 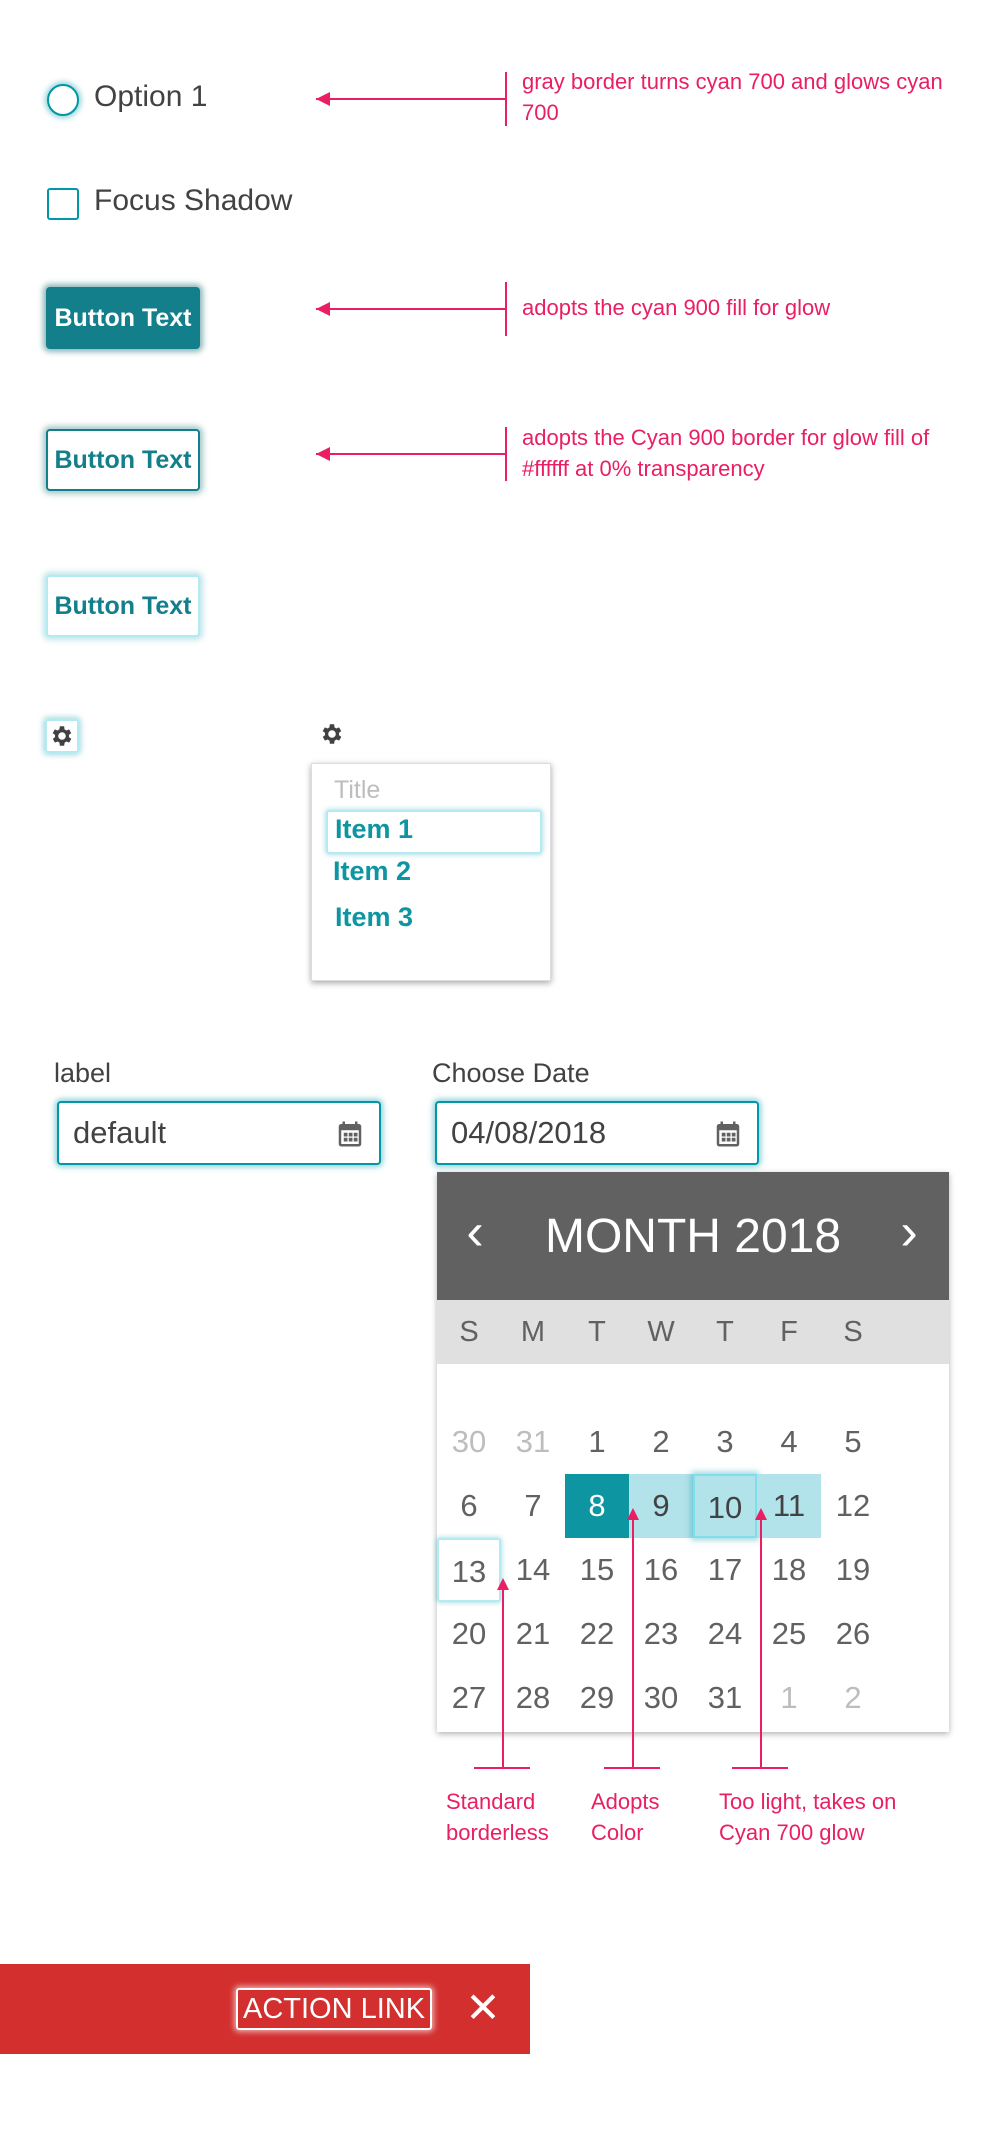 What do you see at coordinates (475, 1234) in the screenshot?
I see `prev-month-button: ‹` at bounding box center [475, 1234].